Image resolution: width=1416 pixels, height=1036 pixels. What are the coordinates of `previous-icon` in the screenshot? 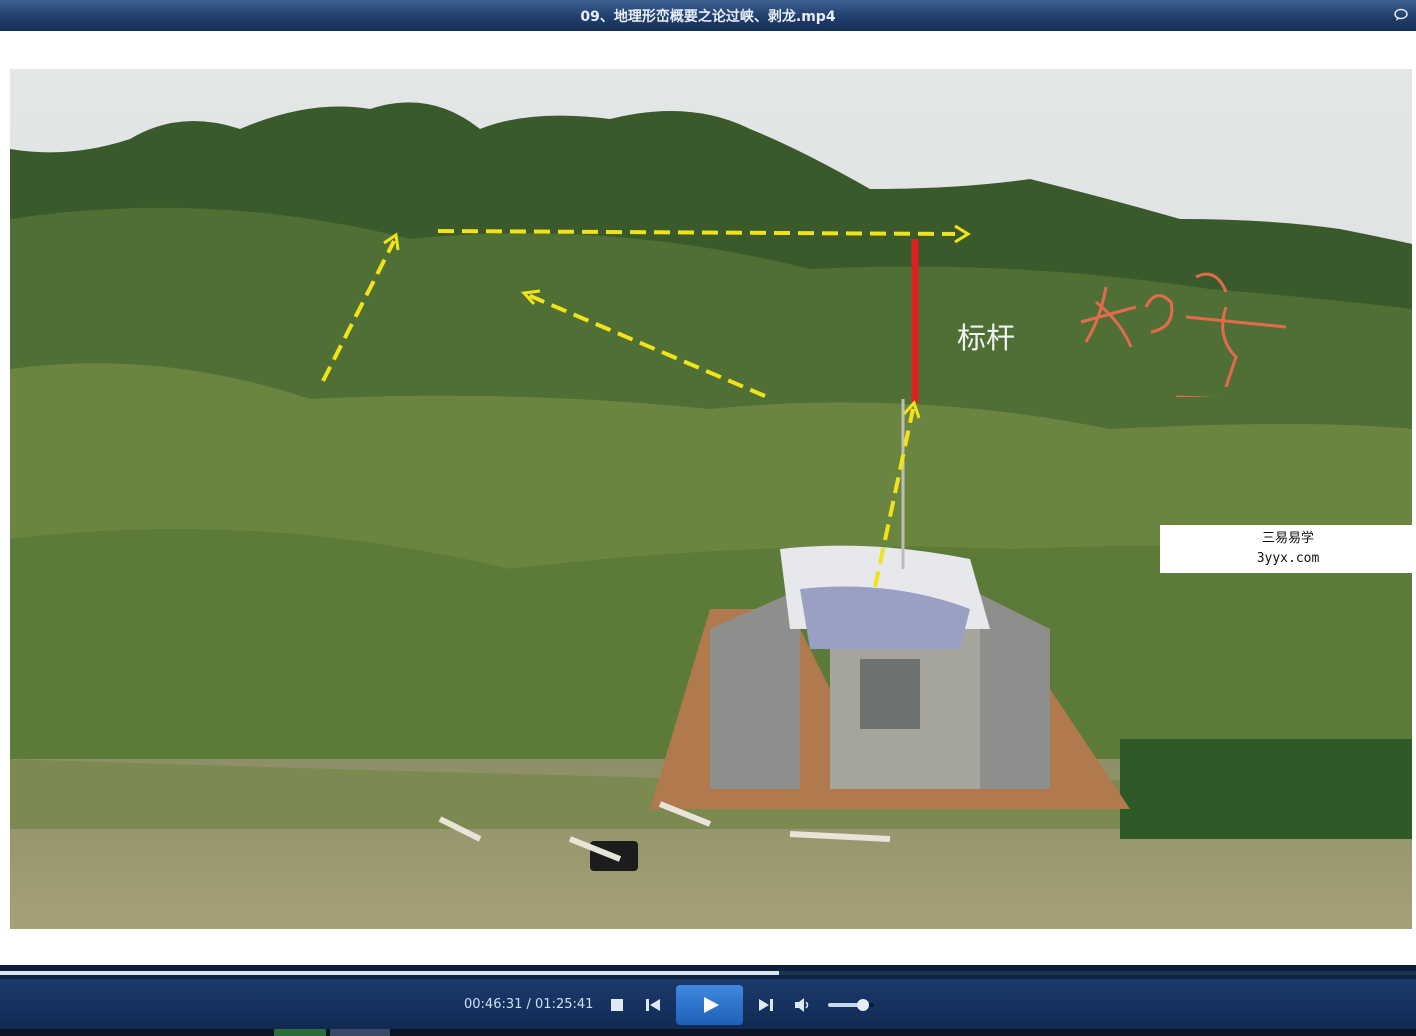 It's located at (653, 1005).